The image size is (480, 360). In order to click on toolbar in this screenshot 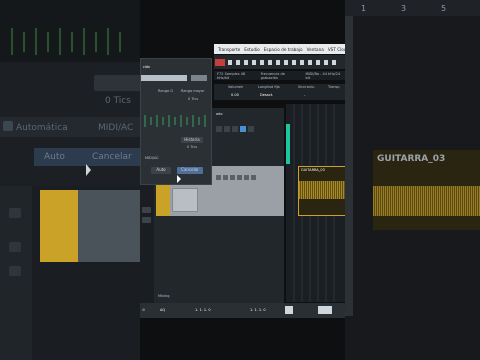, I will do `click(279, 62)`.